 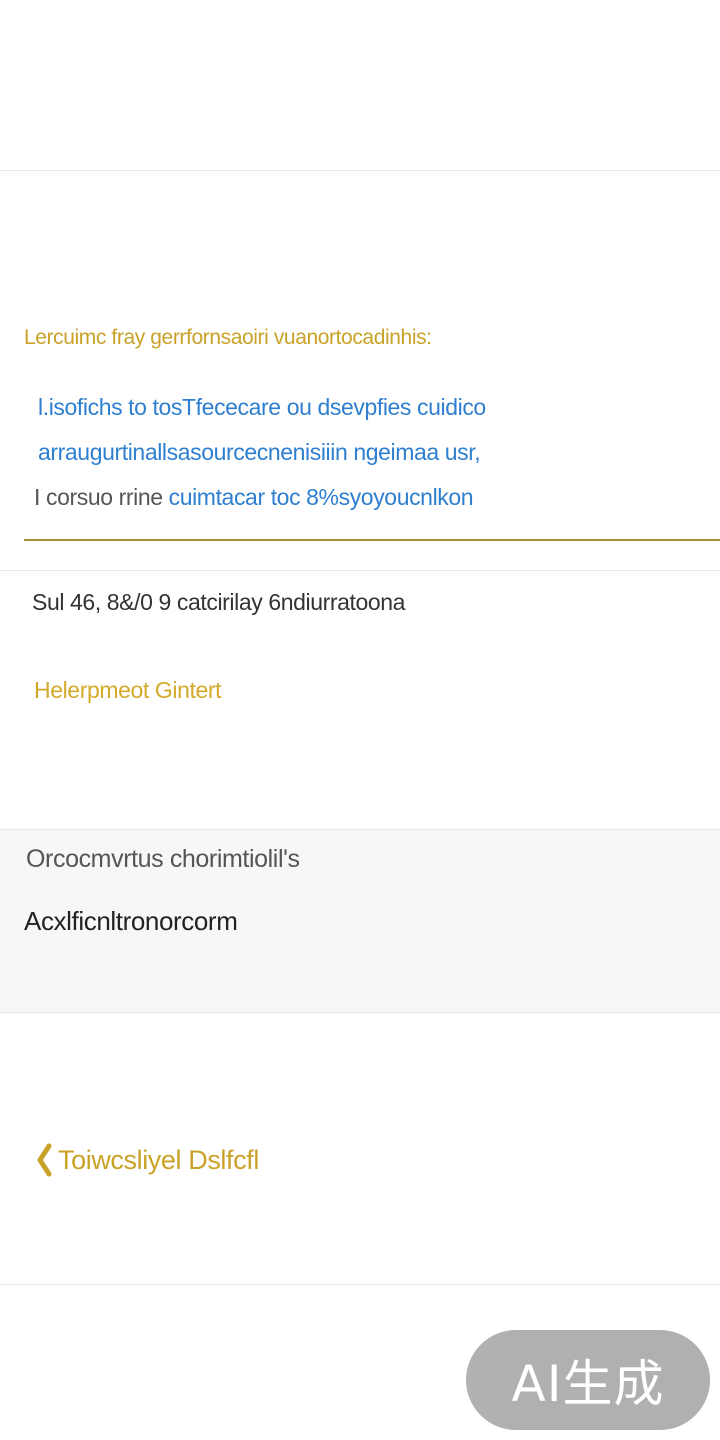 I want to click on bottom-divider, so click(x=360, y=1284).